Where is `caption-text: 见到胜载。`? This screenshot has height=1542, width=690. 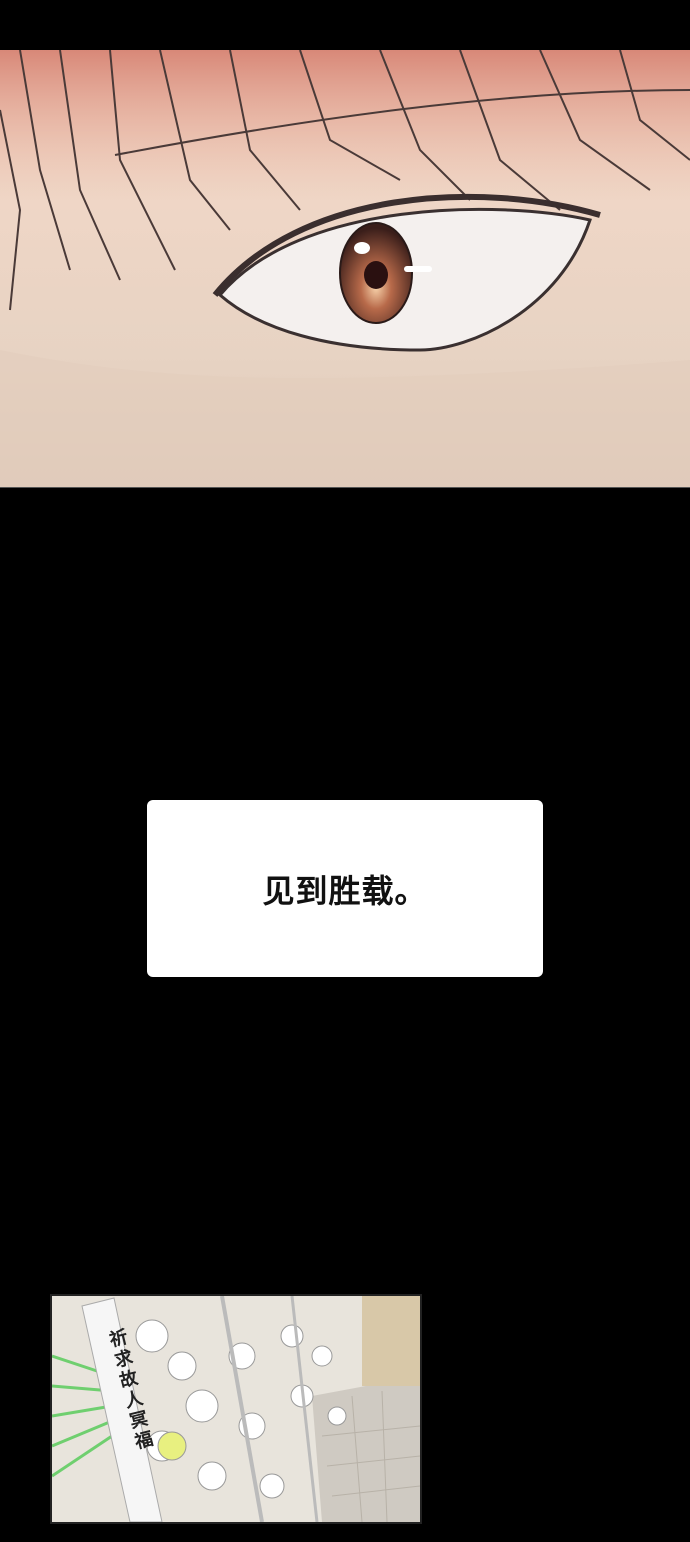 caption-text: 见到胜载。 is located at coordinates (345, 890).